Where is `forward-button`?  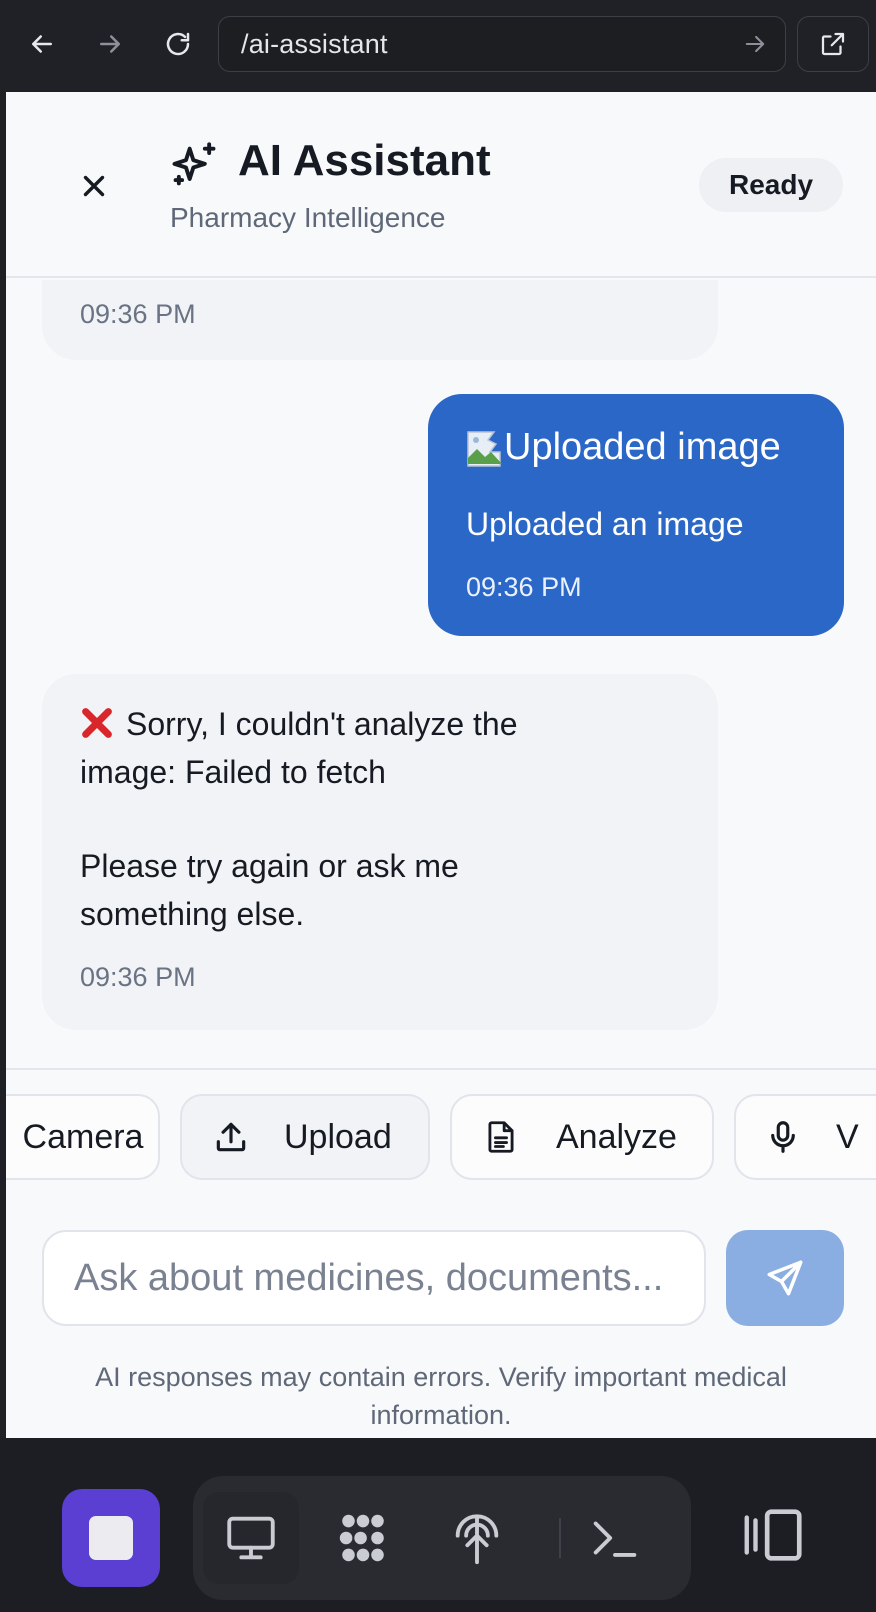 forward-button is located at coordinates (110, 44).